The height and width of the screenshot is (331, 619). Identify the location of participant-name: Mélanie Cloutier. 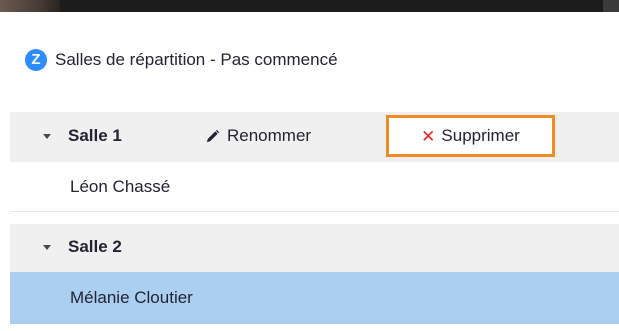
(131, 297).